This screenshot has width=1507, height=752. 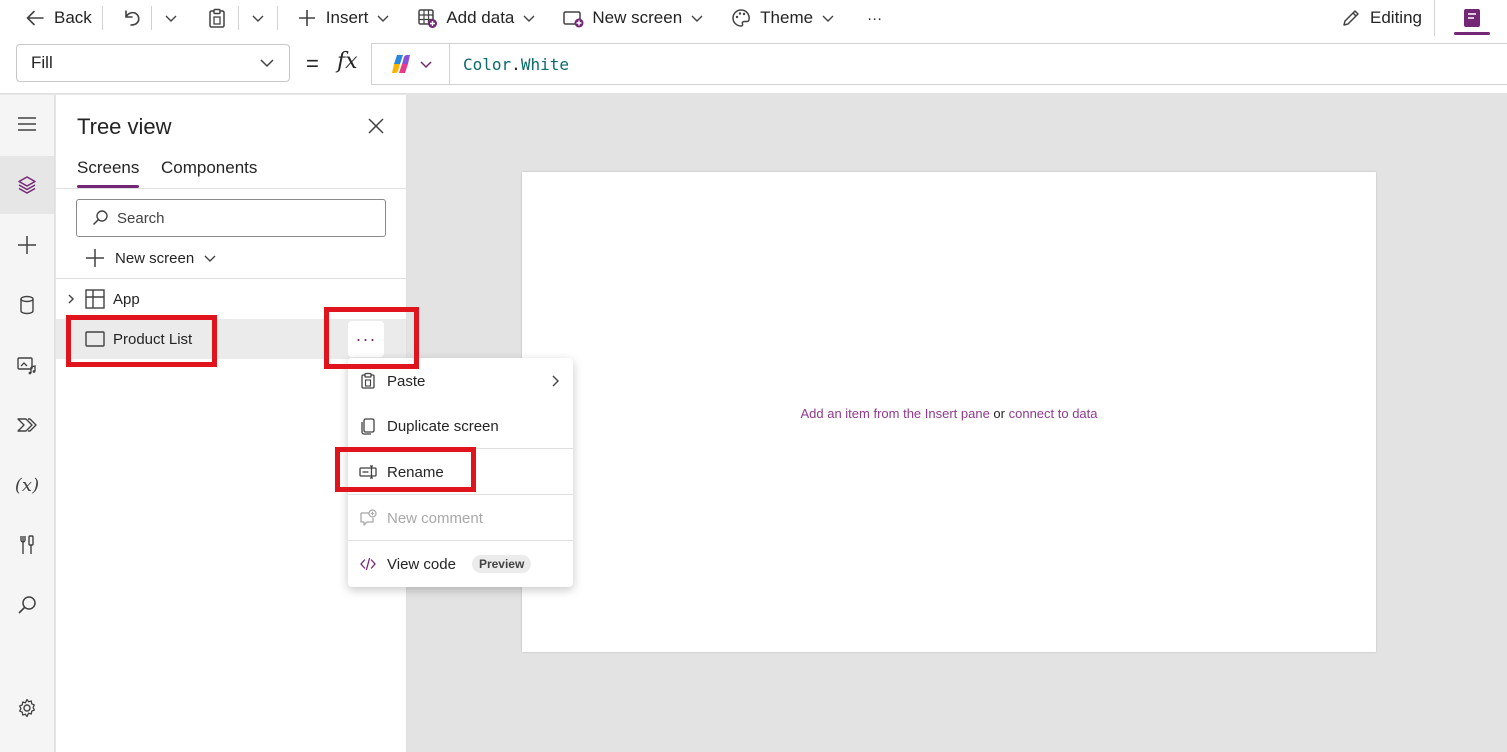 I want to click on variables-rail-button: (x), so click(x=27, y=485).